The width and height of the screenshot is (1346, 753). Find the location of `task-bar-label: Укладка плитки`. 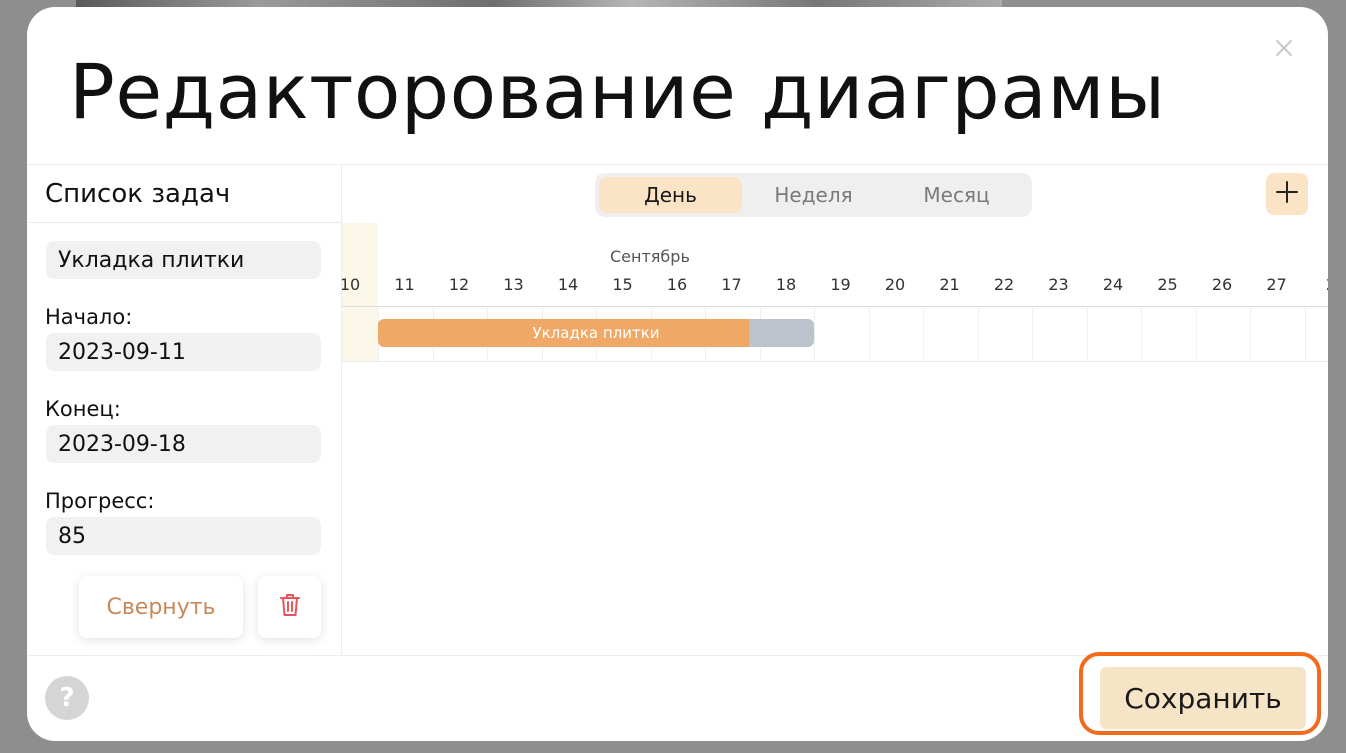

task-bar-label: Укладка плитки is located at coordinates (596, 333).